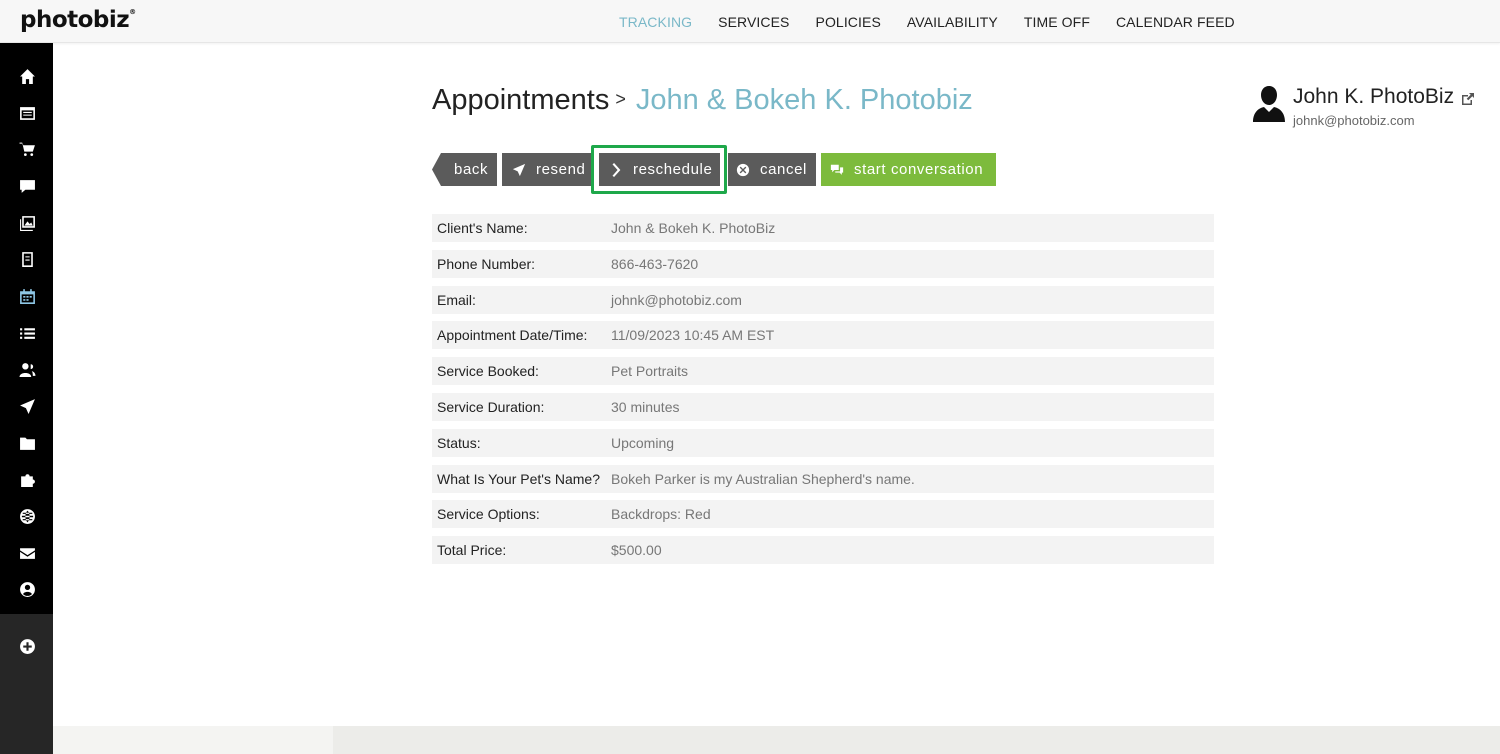 Image resolution: width=1500 pixels, height=754 pixels. What do you see at coordinates (546, 169) in the screenshot?
I see `resend-button: resend` at bounding box center [546, 169].